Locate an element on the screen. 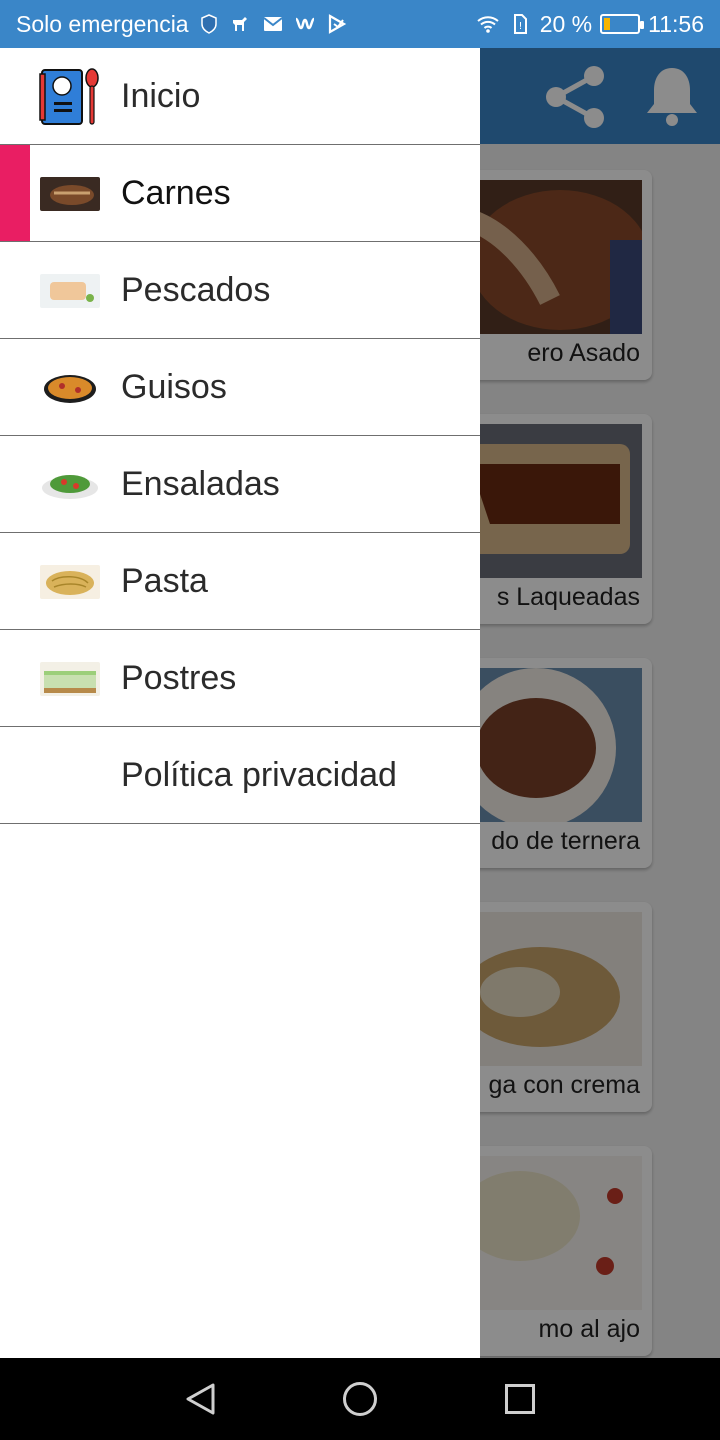  sim-icon: ! is located at coordinates (520, 24).